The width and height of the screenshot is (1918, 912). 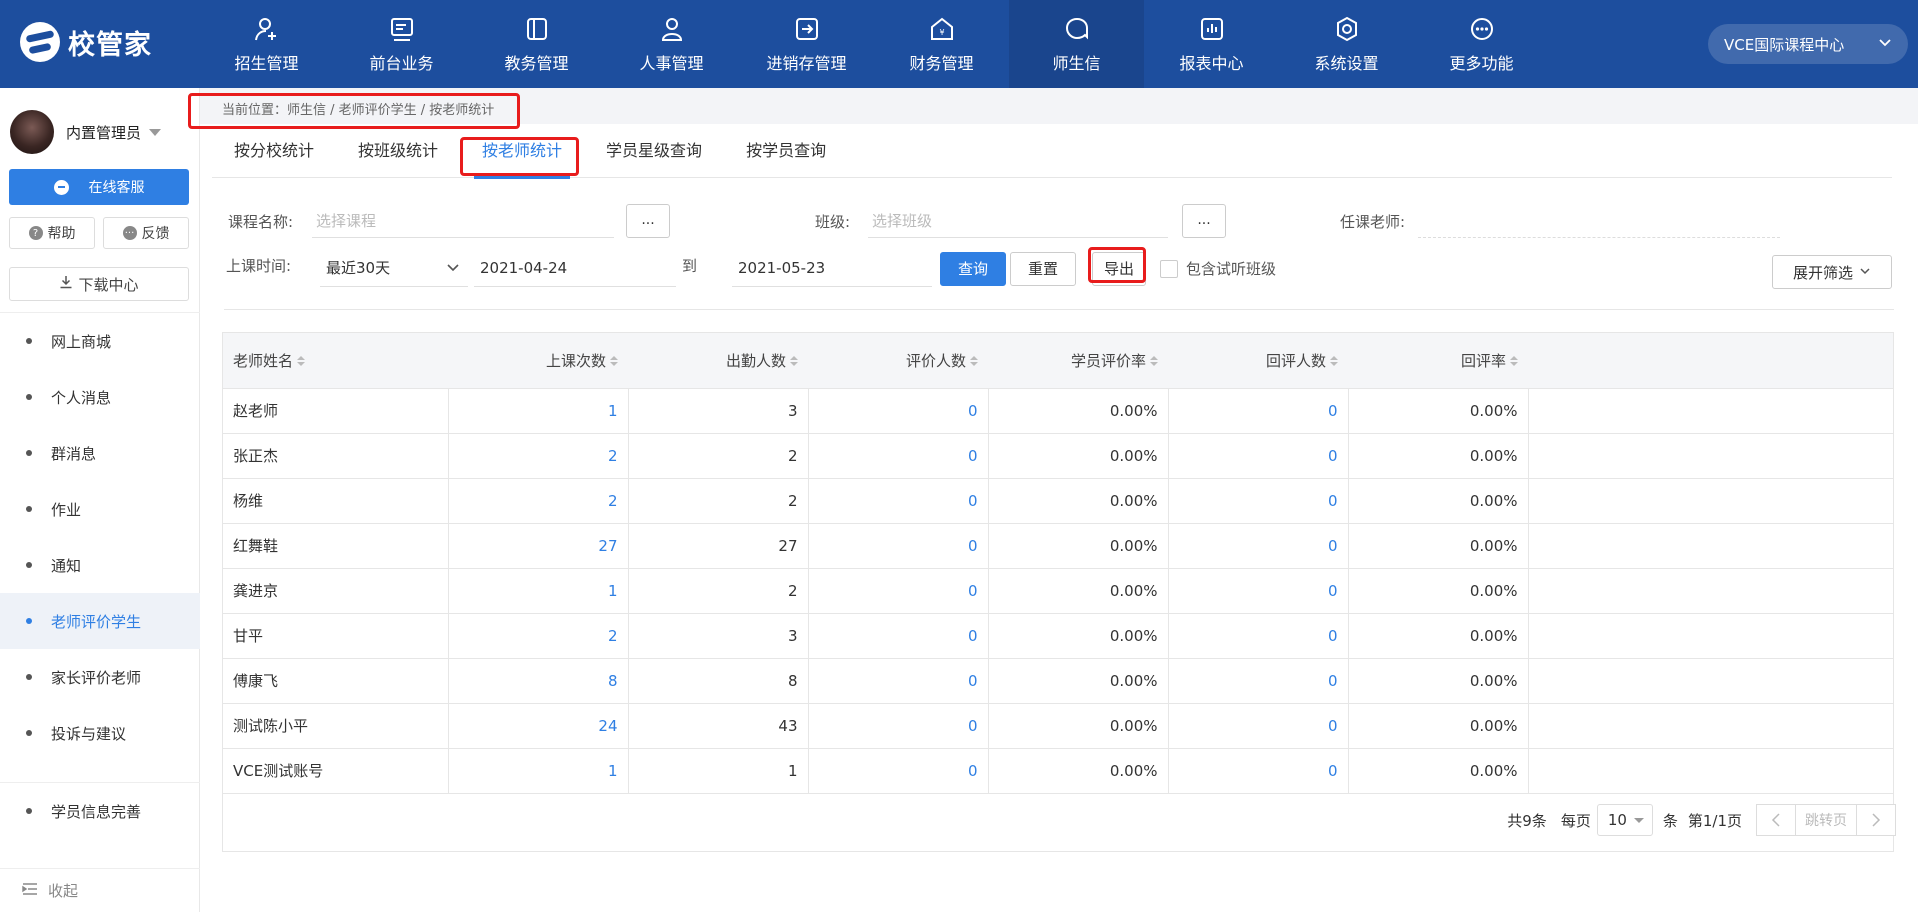 What do you see at coordinates (522, 151) in the screenshot?
I see `tab-2: 按老师统计` at bounding box center [522, 151].